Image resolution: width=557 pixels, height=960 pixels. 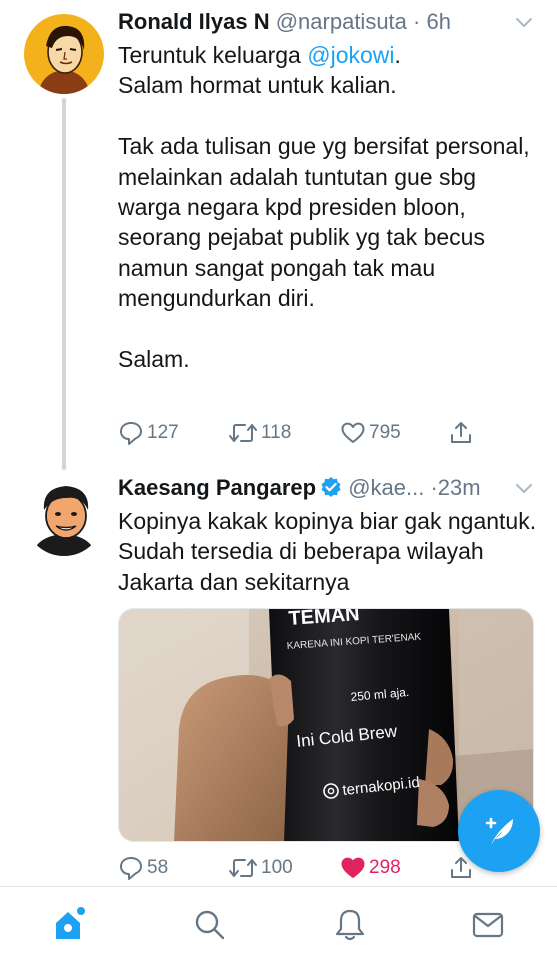 What do you see at coordinates (385, 867) in the screenshot?
I see `like-count: 298` at bounding box center [385, 867].